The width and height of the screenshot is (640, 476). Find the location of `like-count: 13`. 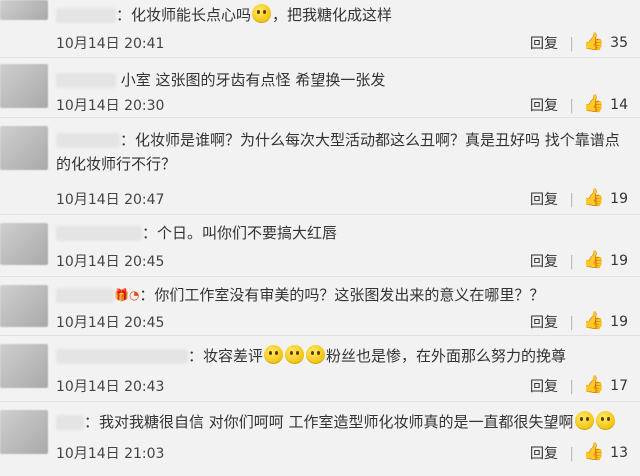

like-count: 13 is located at coordinates (619, 453).